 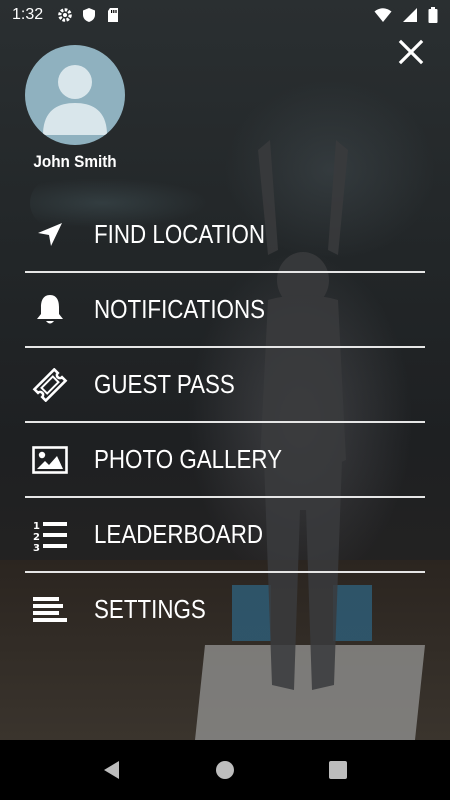 What do you see at coordinates (113, 15) in the screenshot?
I see `sd-card-icon` at bounding box center [113, 15].